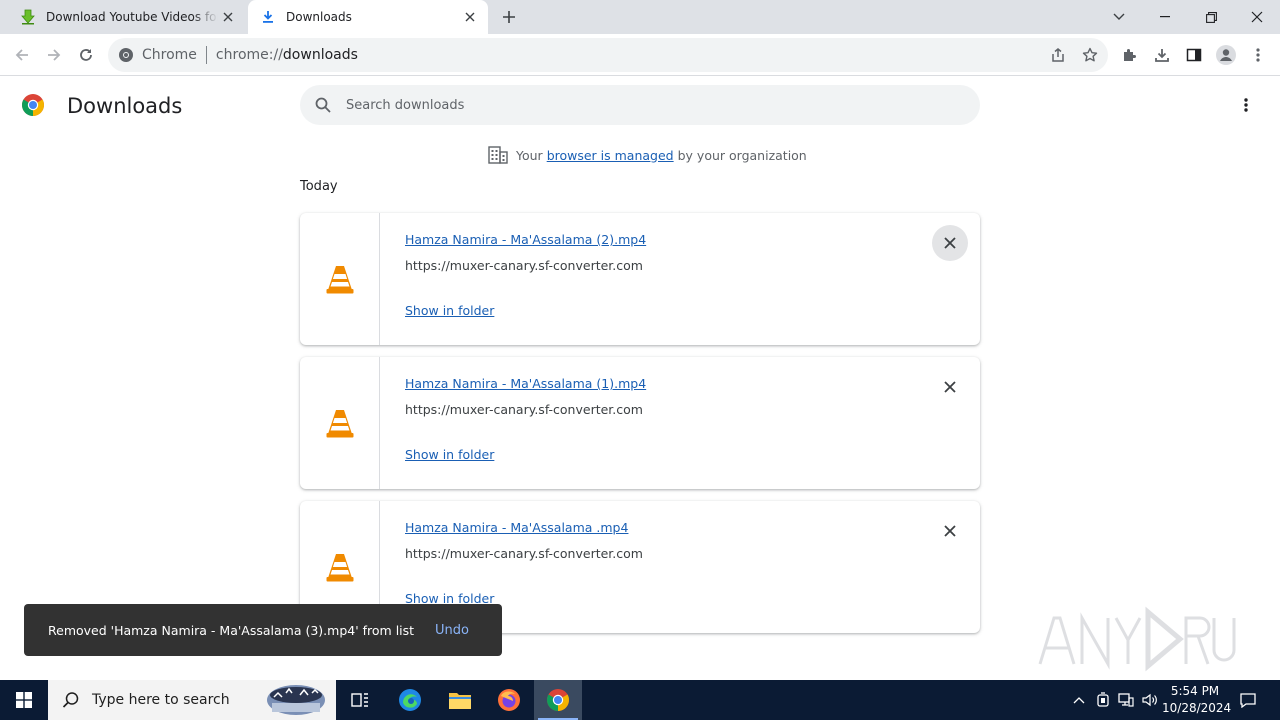 The width and height of the screenshot is (1280, 720). I want to click on search-downloads-bar, so click(640, 105).